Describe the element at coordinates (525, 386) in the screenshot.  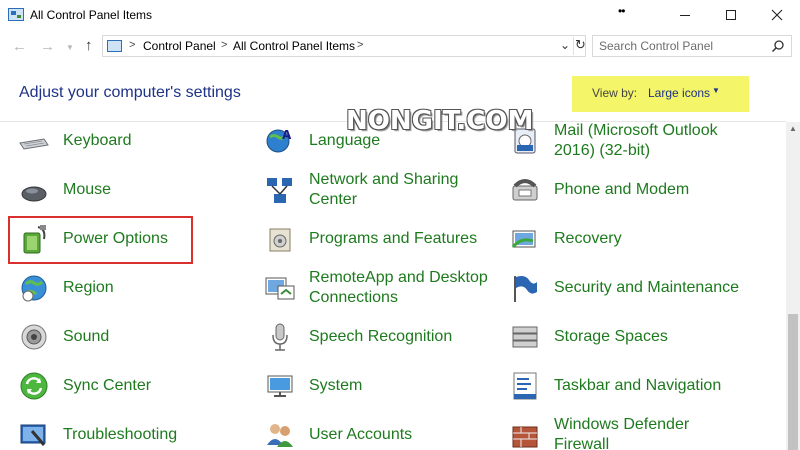
I see `taskbar-icon` at that location.